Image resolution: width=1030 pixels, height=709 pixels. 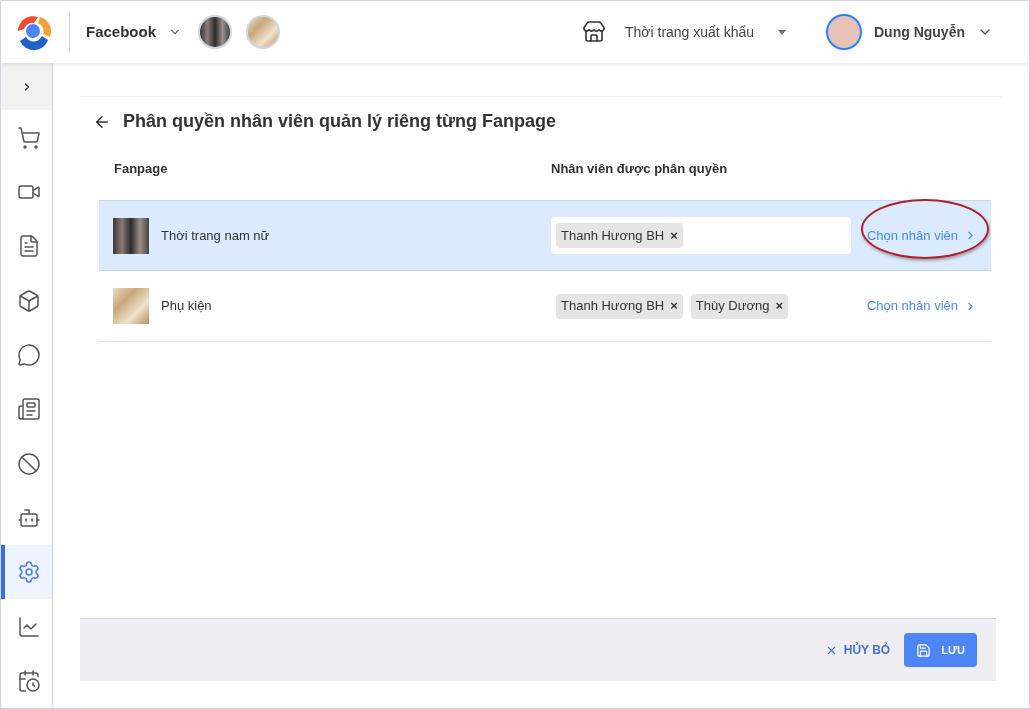 I want to click on column-header: Fanpage, so click(x=141, y=169).